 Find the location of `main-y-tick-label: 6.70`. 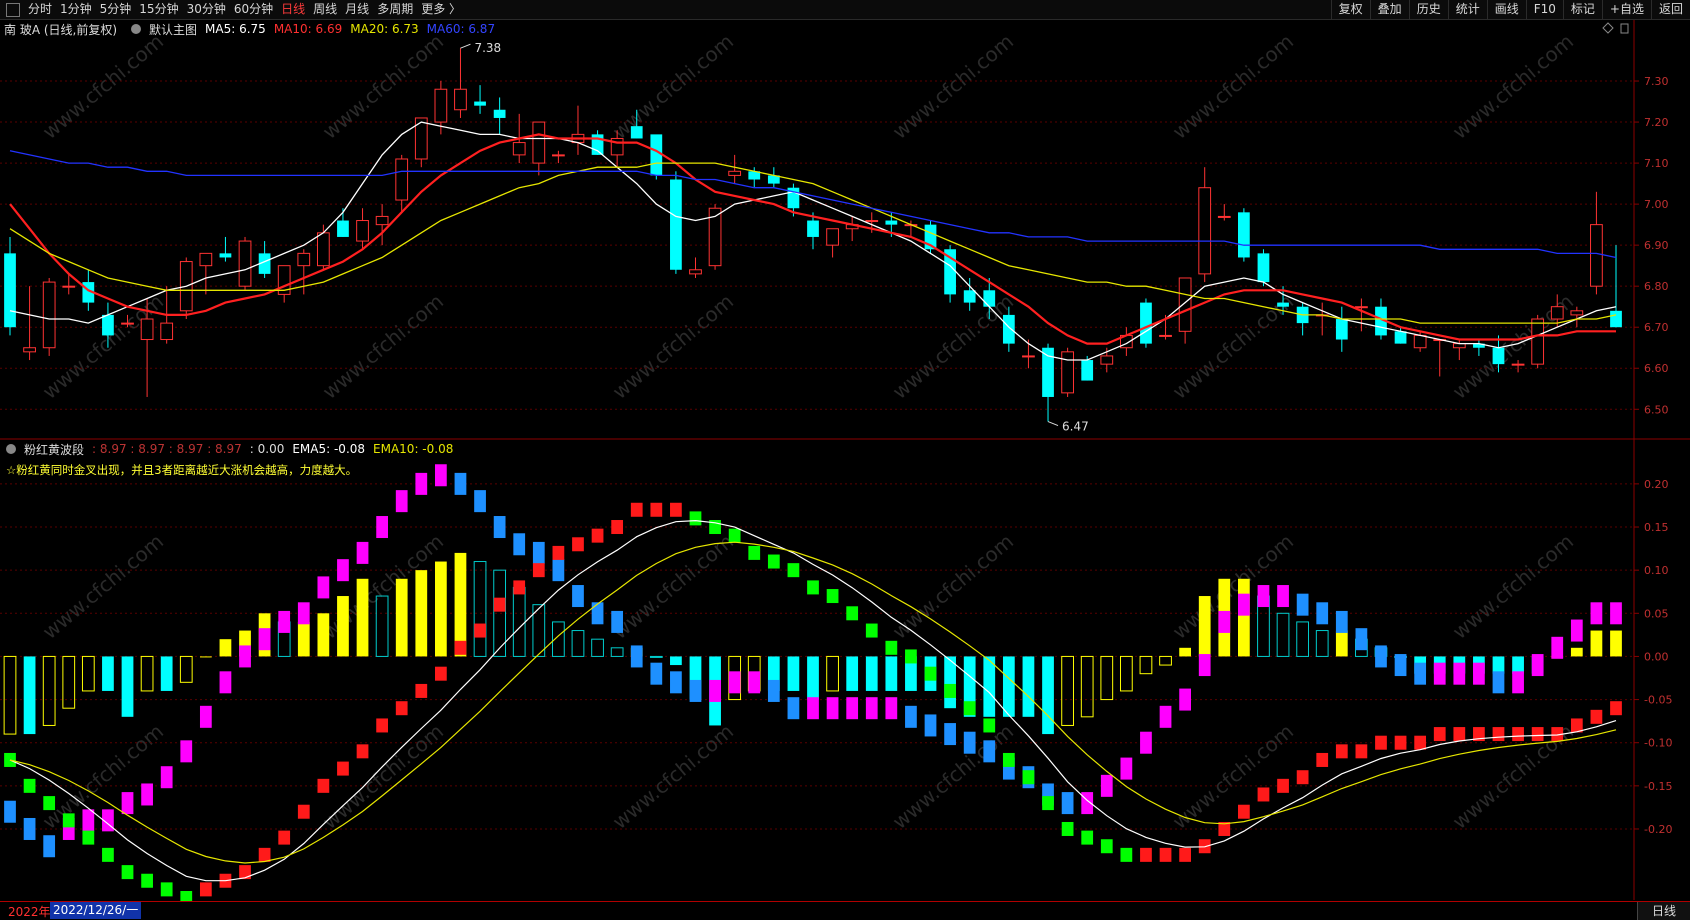

main-y-tick-label: 6.70 is located at coordinates (1656, 327).